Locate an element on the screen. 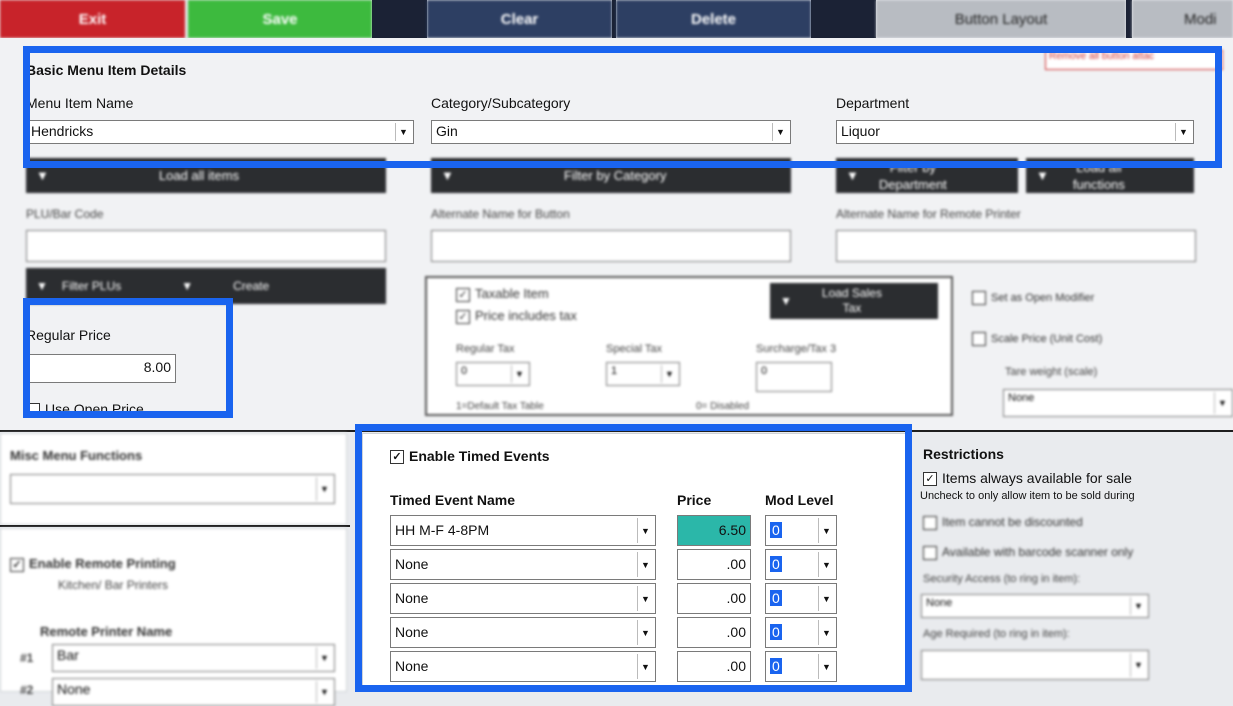 The width and height of the screenshot is (1233, 706). special-tax-value: 1 is located at coordinates (614, 371).